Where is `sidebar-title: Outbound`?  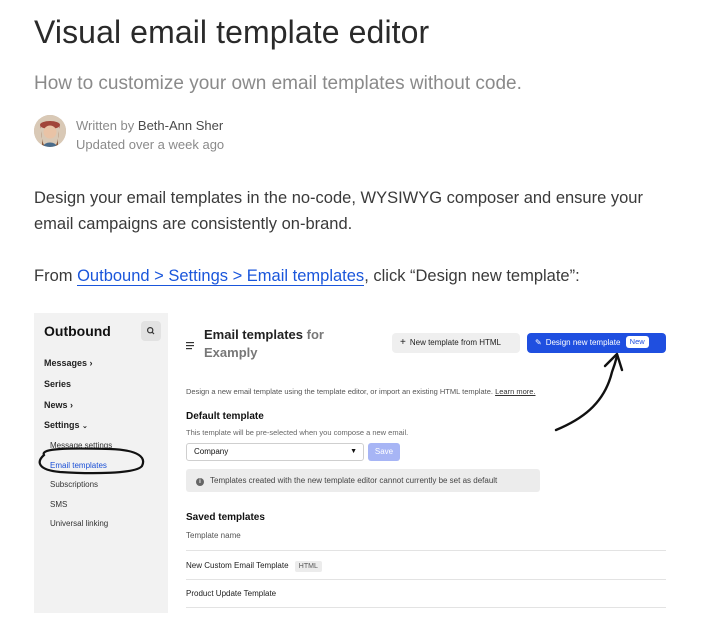
sidebar-title: Outbound is located at coordinates (77, 331).